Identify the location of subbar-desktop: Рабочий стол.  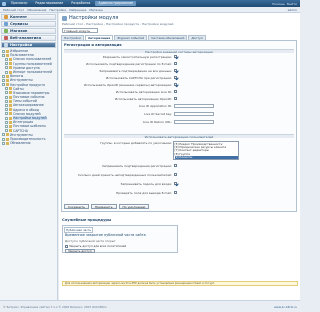
(13, 10).